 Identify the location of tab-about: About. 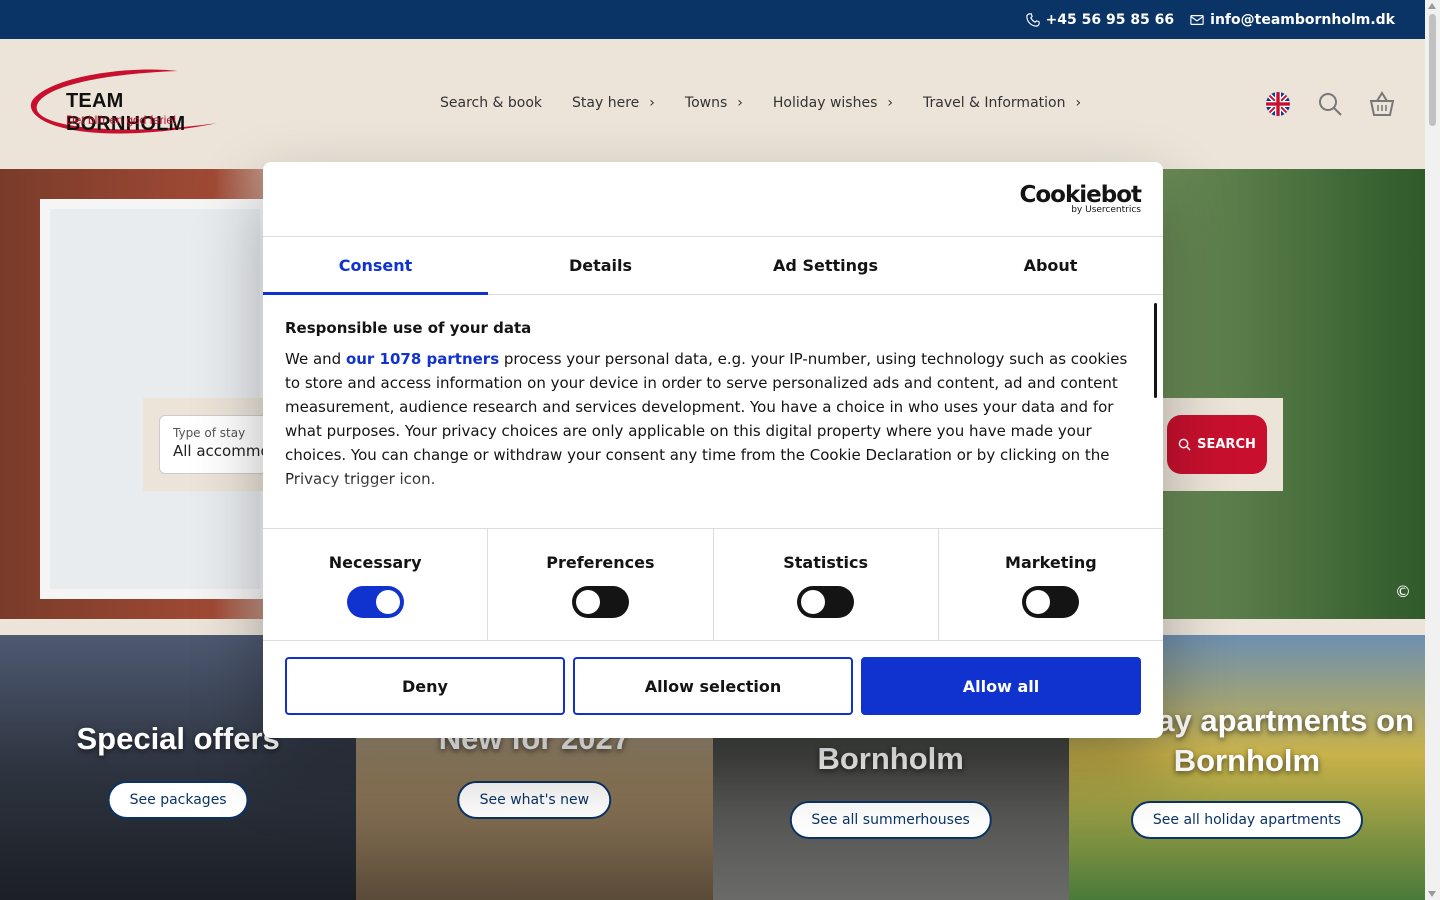
(1050, 265).